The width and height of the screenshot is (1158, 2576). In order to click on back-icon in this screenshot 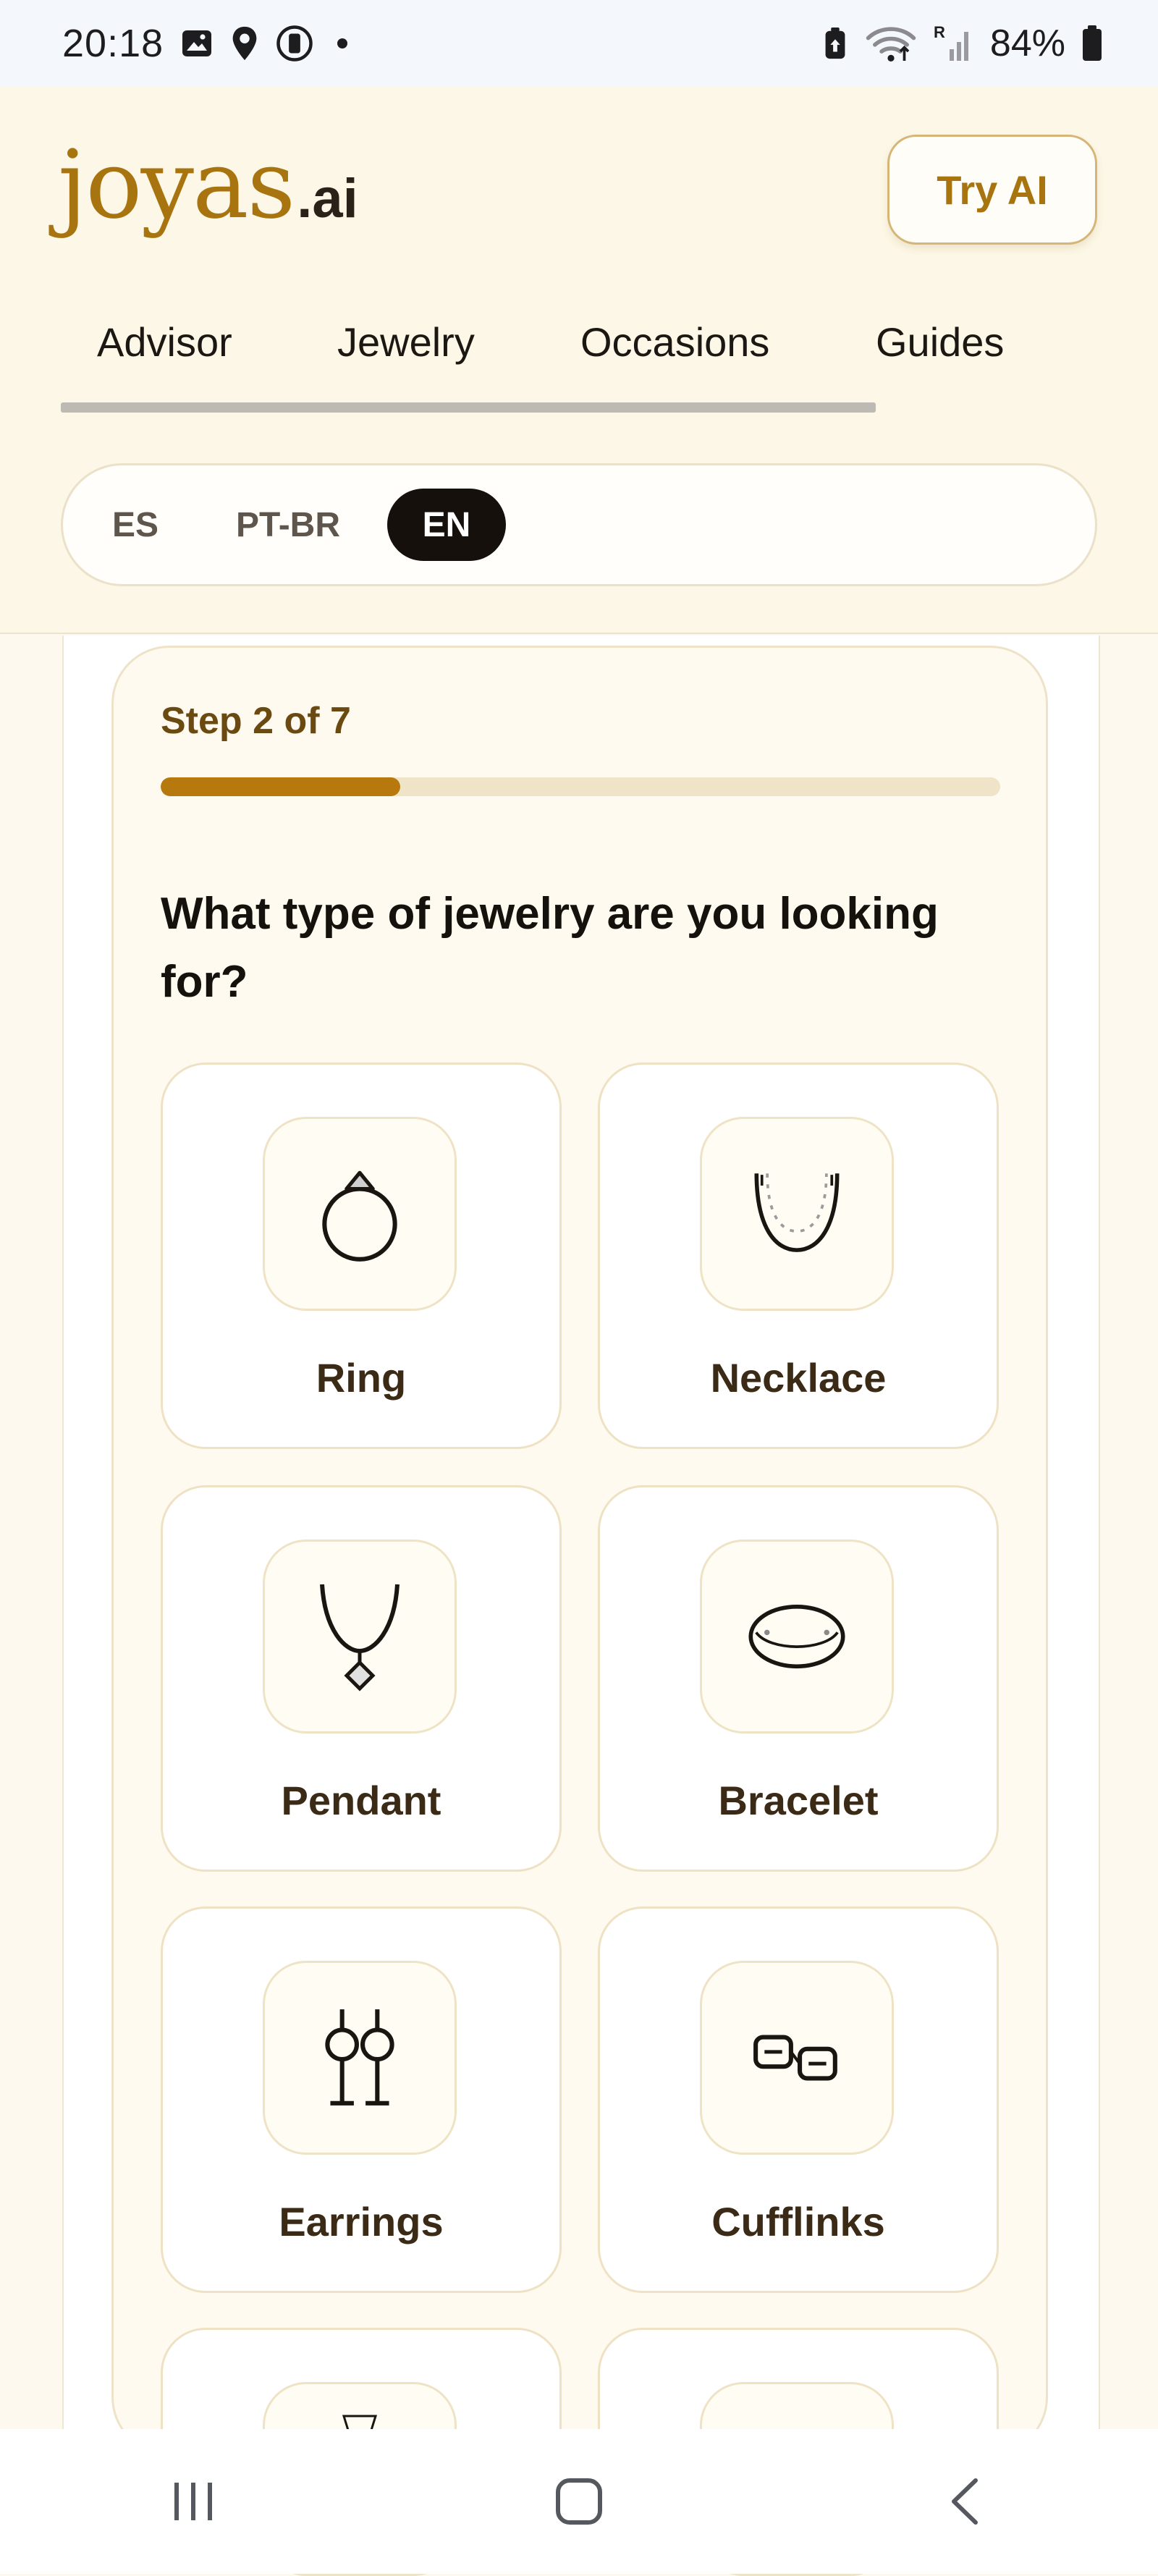, I will do `click(964, 2501)`.